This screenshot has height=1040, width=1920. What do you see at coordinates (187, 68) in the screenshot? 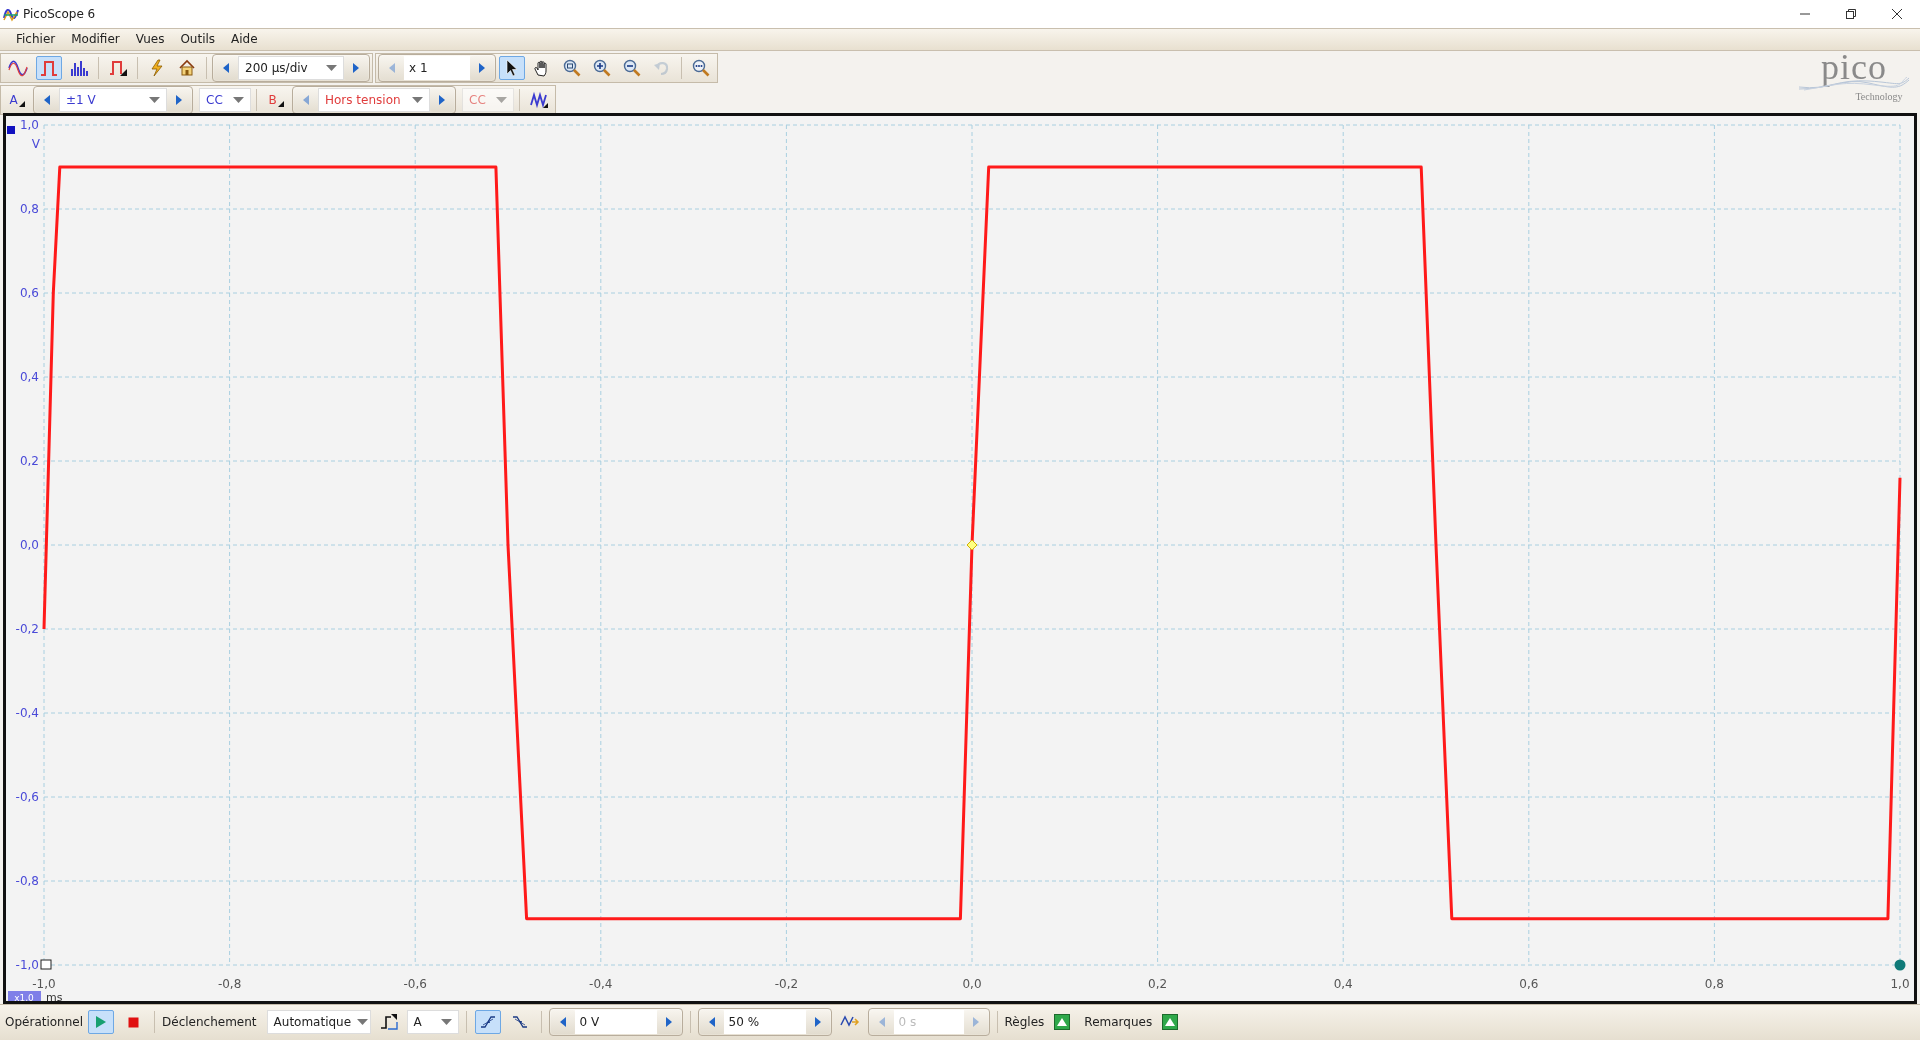
I see `house-icon` at bounding box center [187, 68].